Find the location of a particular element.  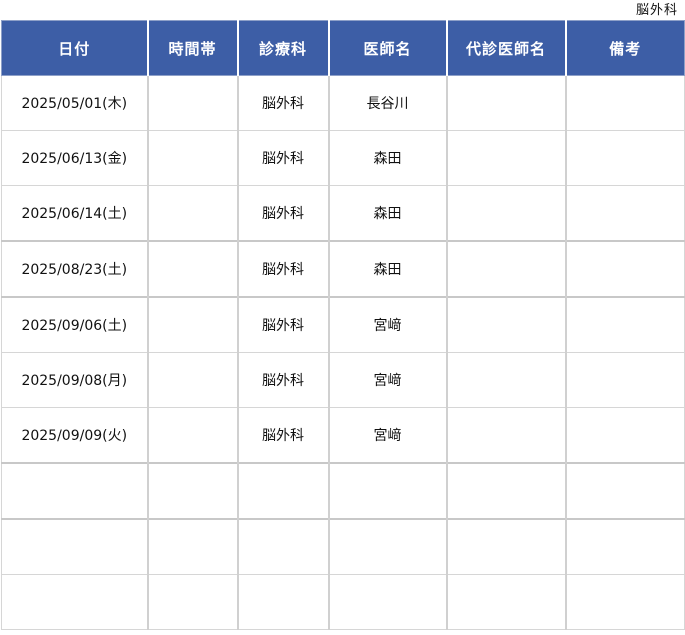

cell-date: 2025/08/23(土) is located at coordinates (74, 269).